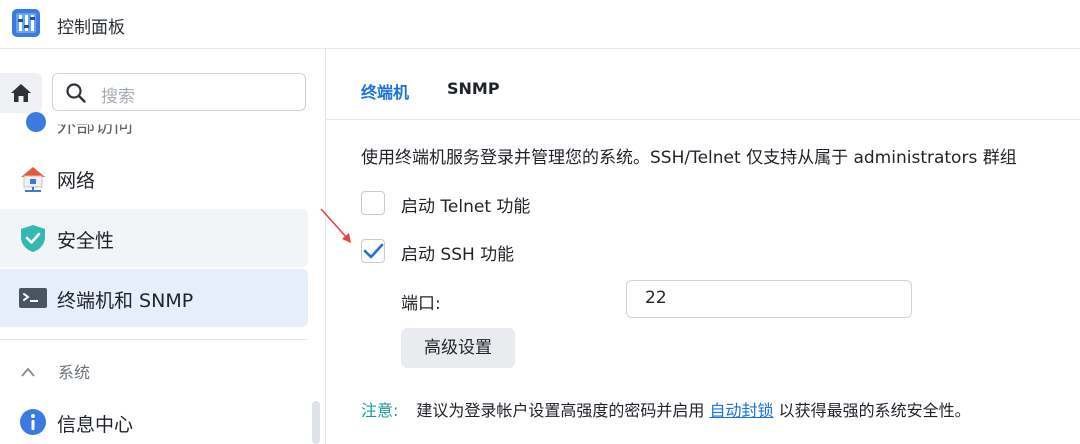 Image resolution: width=1080 pixels, height=444 pixels. I want to click on chevron-up-icon, so click(28, 372).